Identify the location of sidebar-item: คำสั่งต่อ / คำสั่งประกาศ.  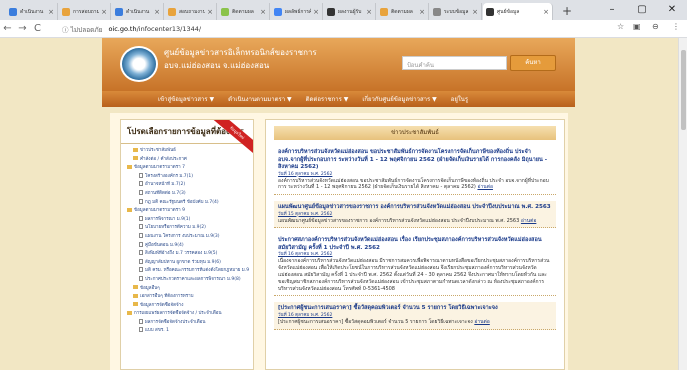
(188, 160).